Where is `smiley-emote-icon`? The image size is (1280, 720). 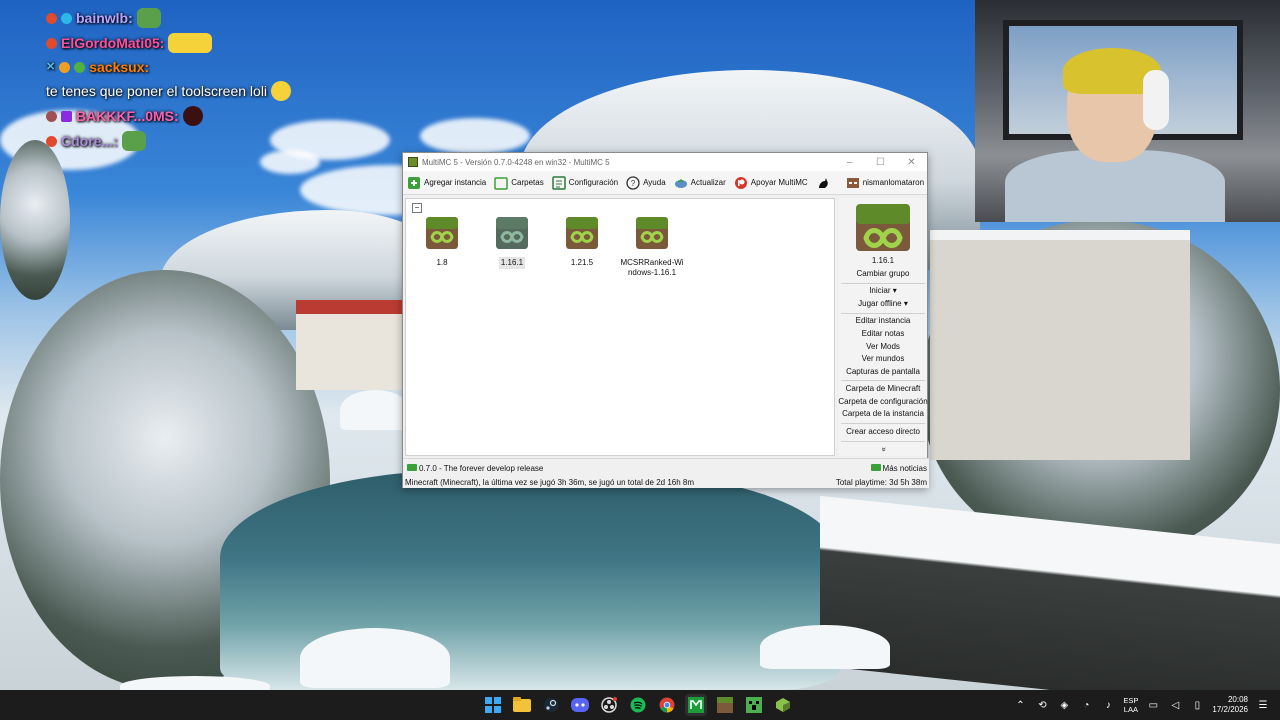 smiley-emote-icon is located at coordinates (281, 91).